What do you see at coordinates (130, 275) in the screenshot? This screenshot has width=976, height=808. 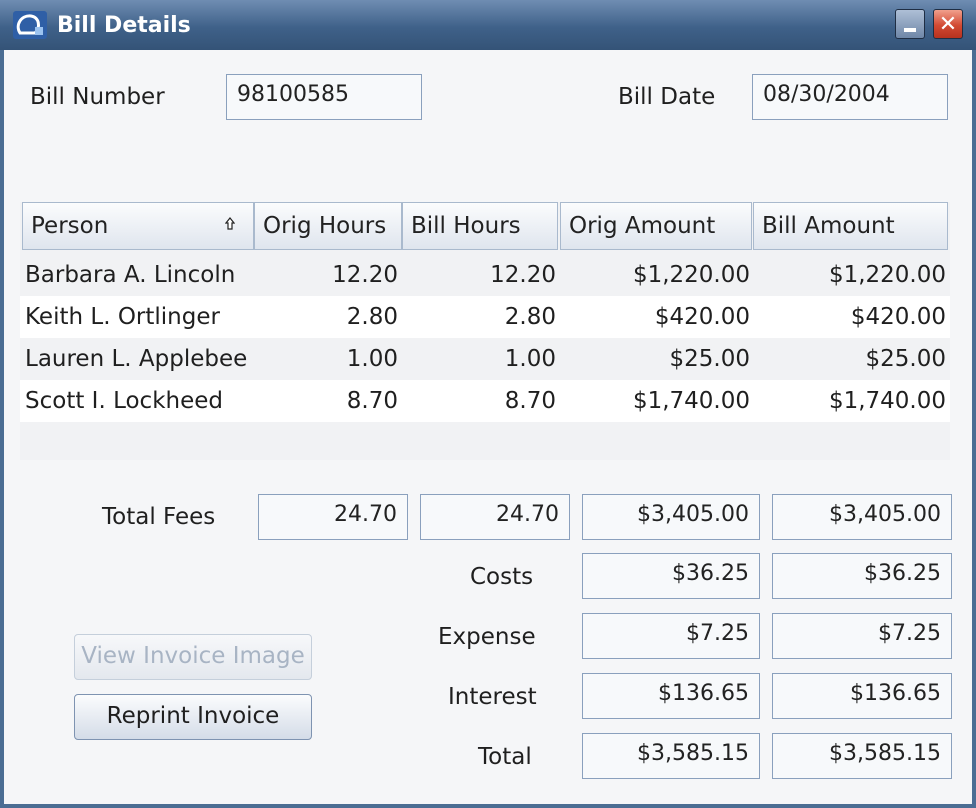 I see `cell-person: Barbara A. Lincoln` at bounding box center [130, 275].